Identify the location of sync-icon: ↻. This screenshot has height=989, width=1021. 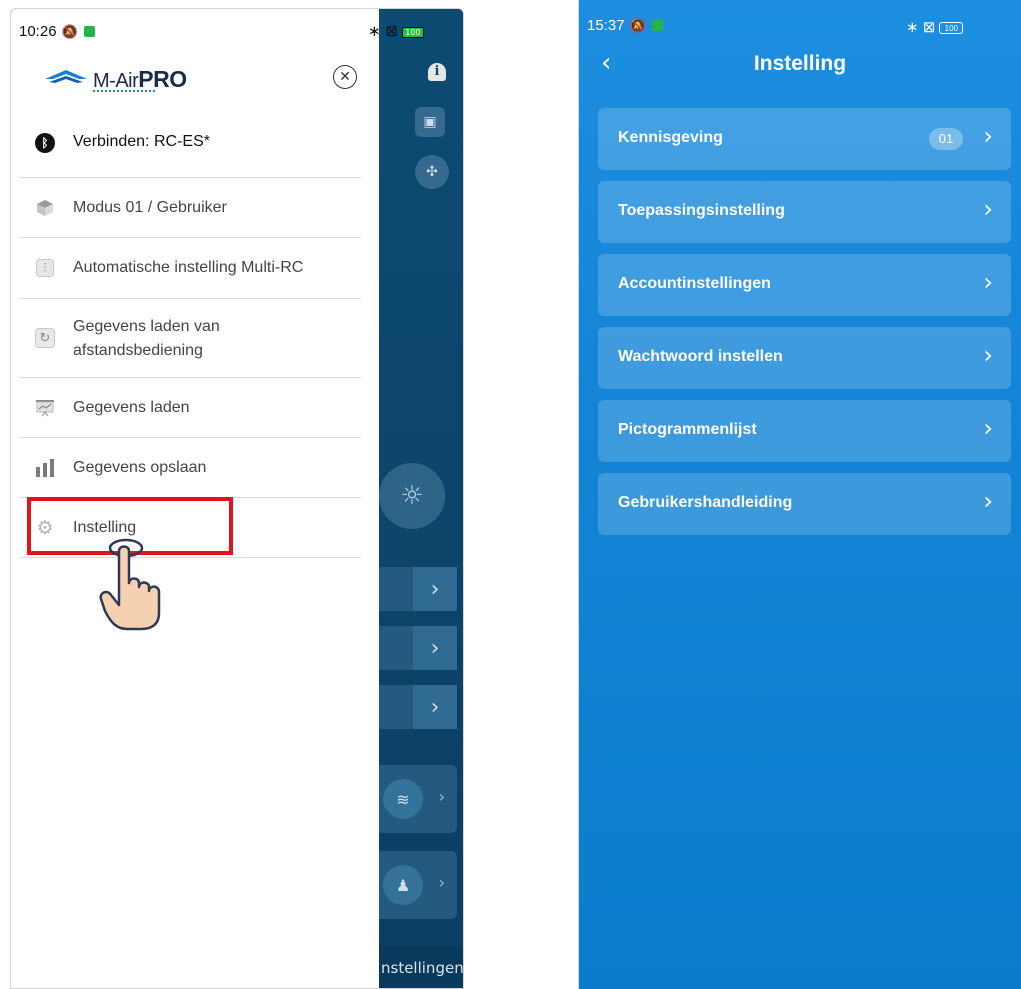
(45, 338).